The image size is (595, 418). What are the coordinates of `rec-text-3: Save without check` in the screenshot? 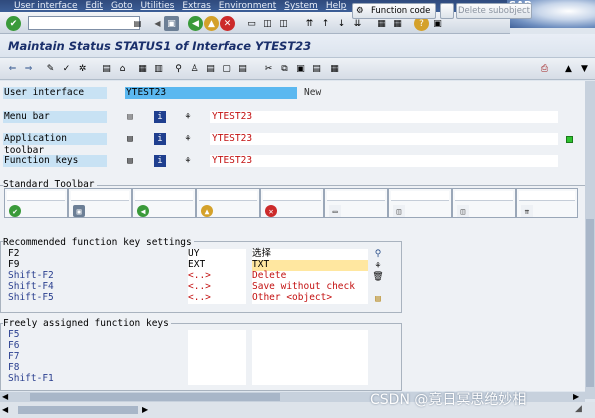 It's located at (310, 287).